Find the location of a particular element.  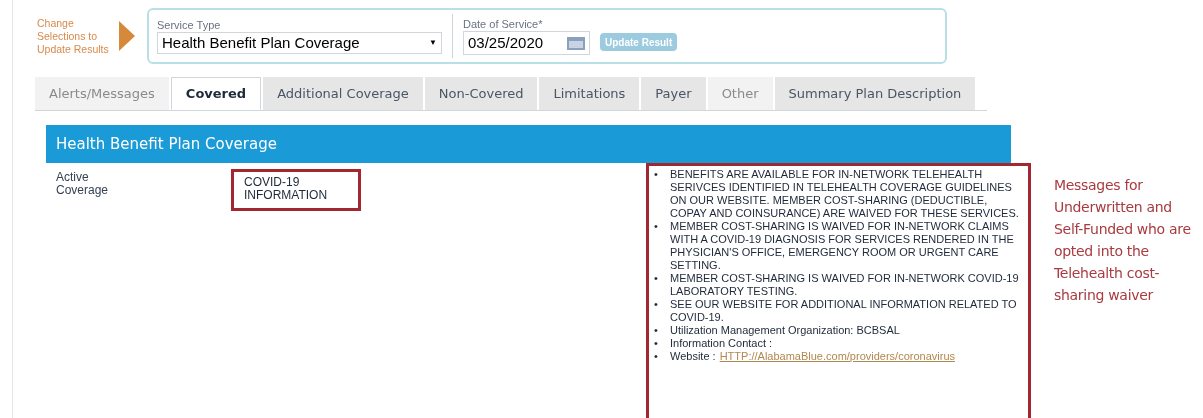

field-label: Date of Service* is located at coordinates (503, 24).